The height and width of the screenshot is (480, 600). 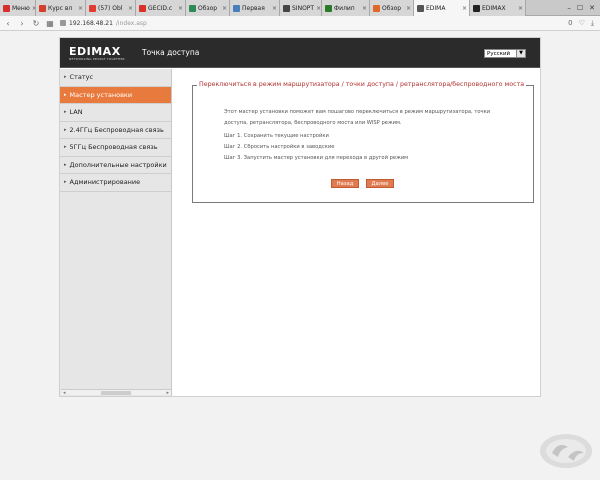 I want to click on tab-label: GECID.c, so click(x=160, y=8).